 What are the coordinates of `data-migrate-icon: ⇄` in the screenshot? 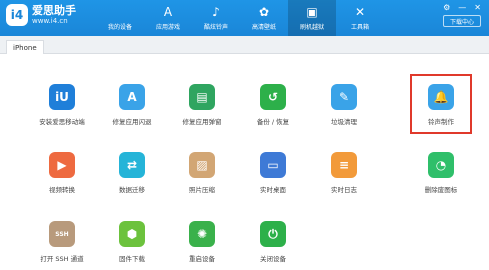 It's located at (132, 165).